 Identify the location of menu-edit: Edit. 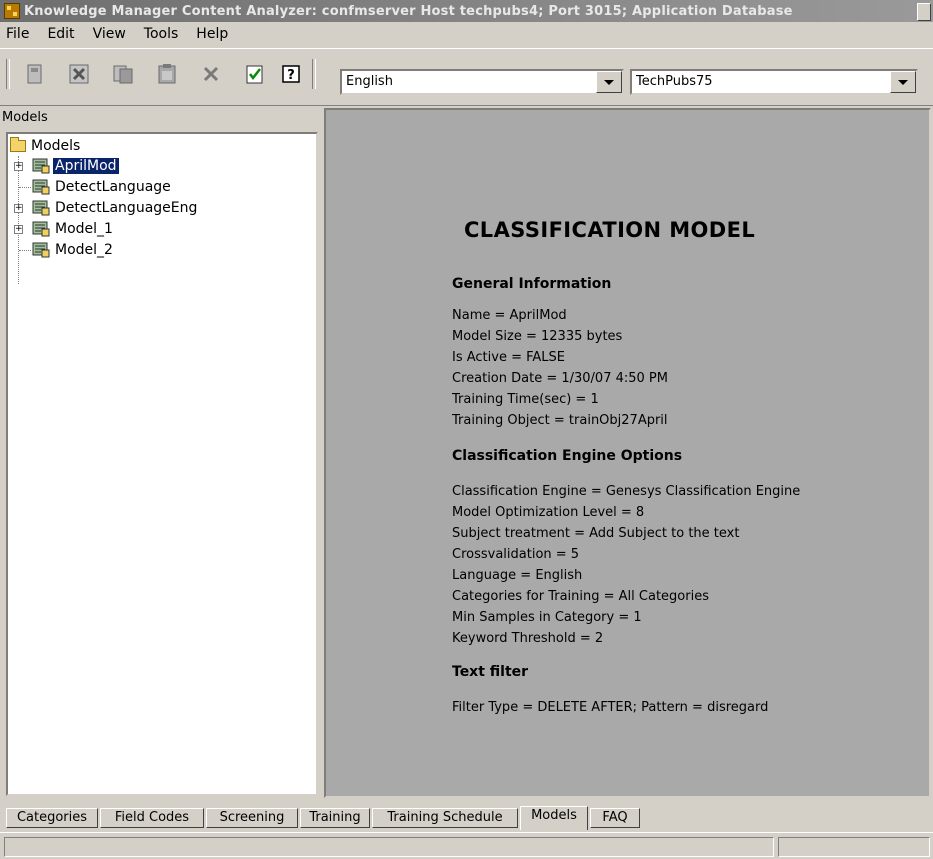
(59, 34).